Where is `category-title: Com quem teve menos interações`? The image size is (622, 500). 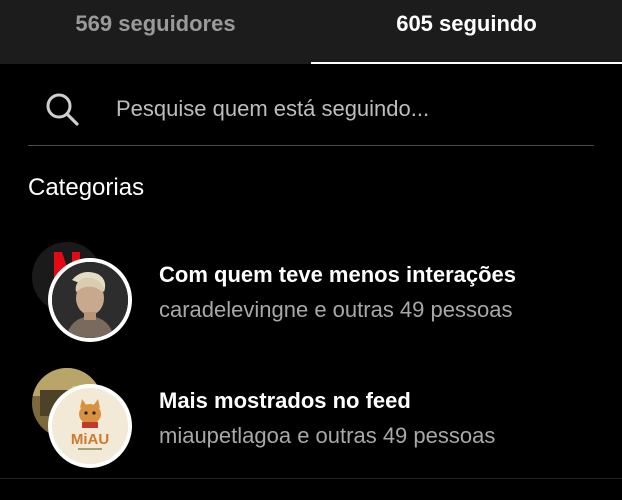 category-title: Com quem teve menos interações is located at coordinates (338, 274).